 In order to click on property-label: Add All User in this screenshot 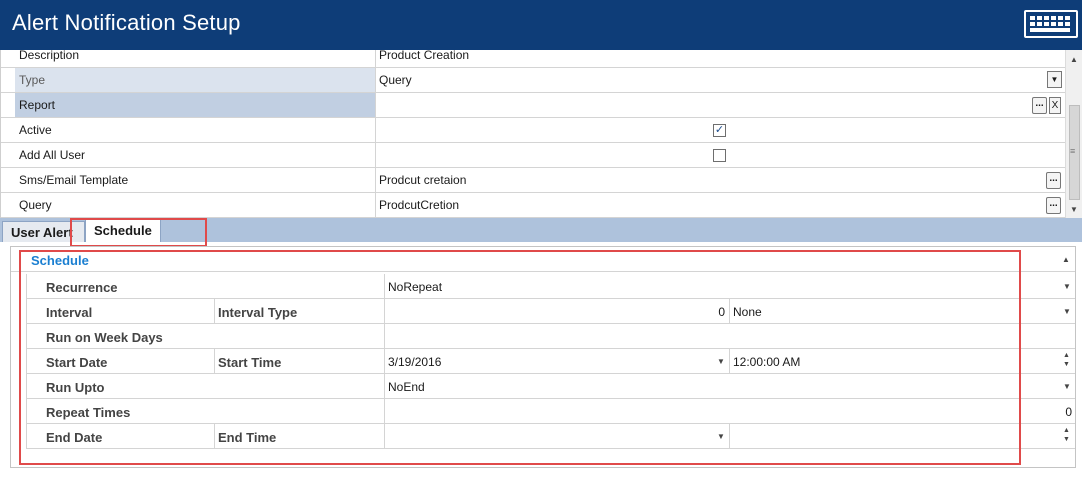, I will do `click(195, 155)`.